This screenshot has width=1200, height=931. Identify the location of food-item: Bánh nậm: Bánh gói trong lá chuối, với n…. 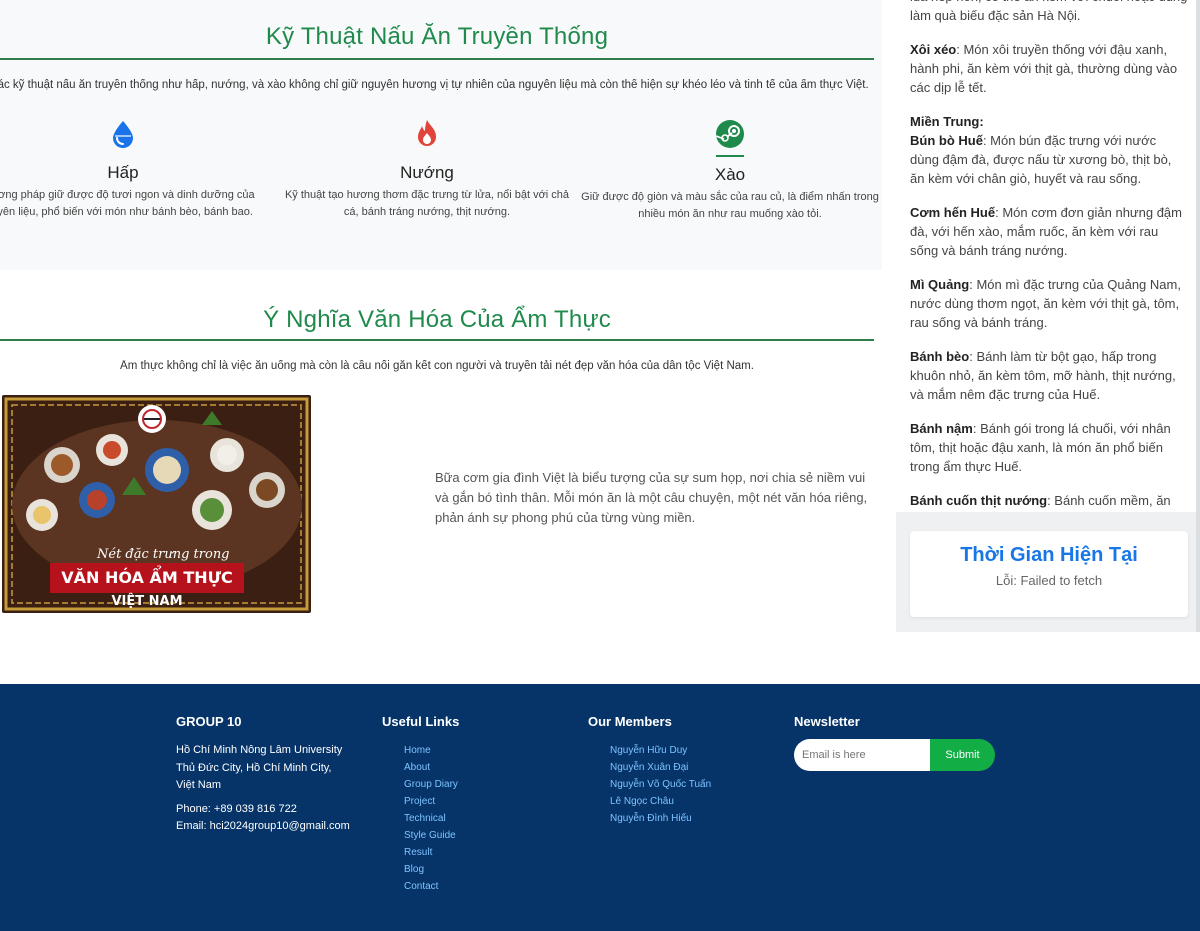
(1049, 447).